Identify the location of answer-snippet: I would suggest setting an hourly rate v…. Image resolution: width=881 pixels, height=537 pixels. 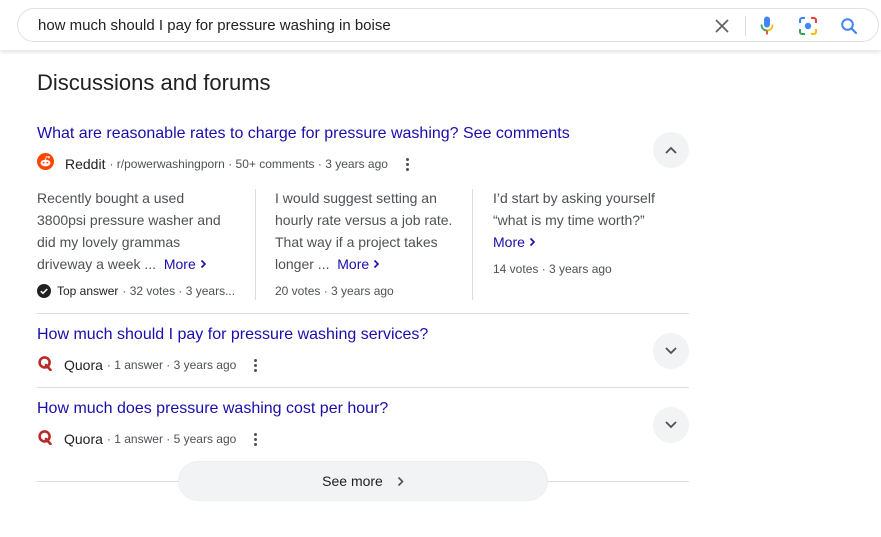
(370, 231).